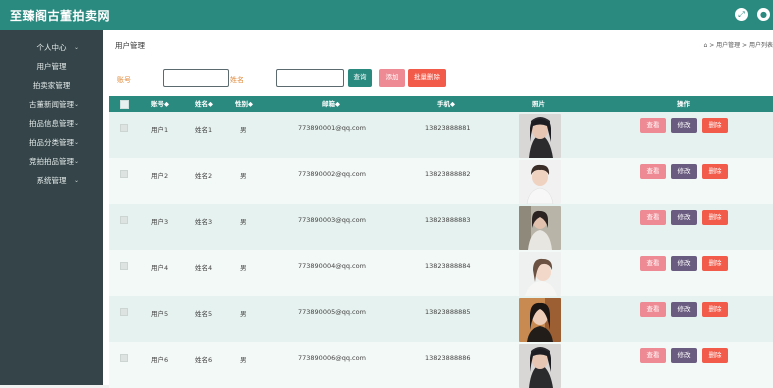 Image resolution: width=773 pixels, height=388 pixels. What do you see at coordinates (159, 129) in the screenshot?
I see `cell-account: 用户1` at bounding box center [159, 129].